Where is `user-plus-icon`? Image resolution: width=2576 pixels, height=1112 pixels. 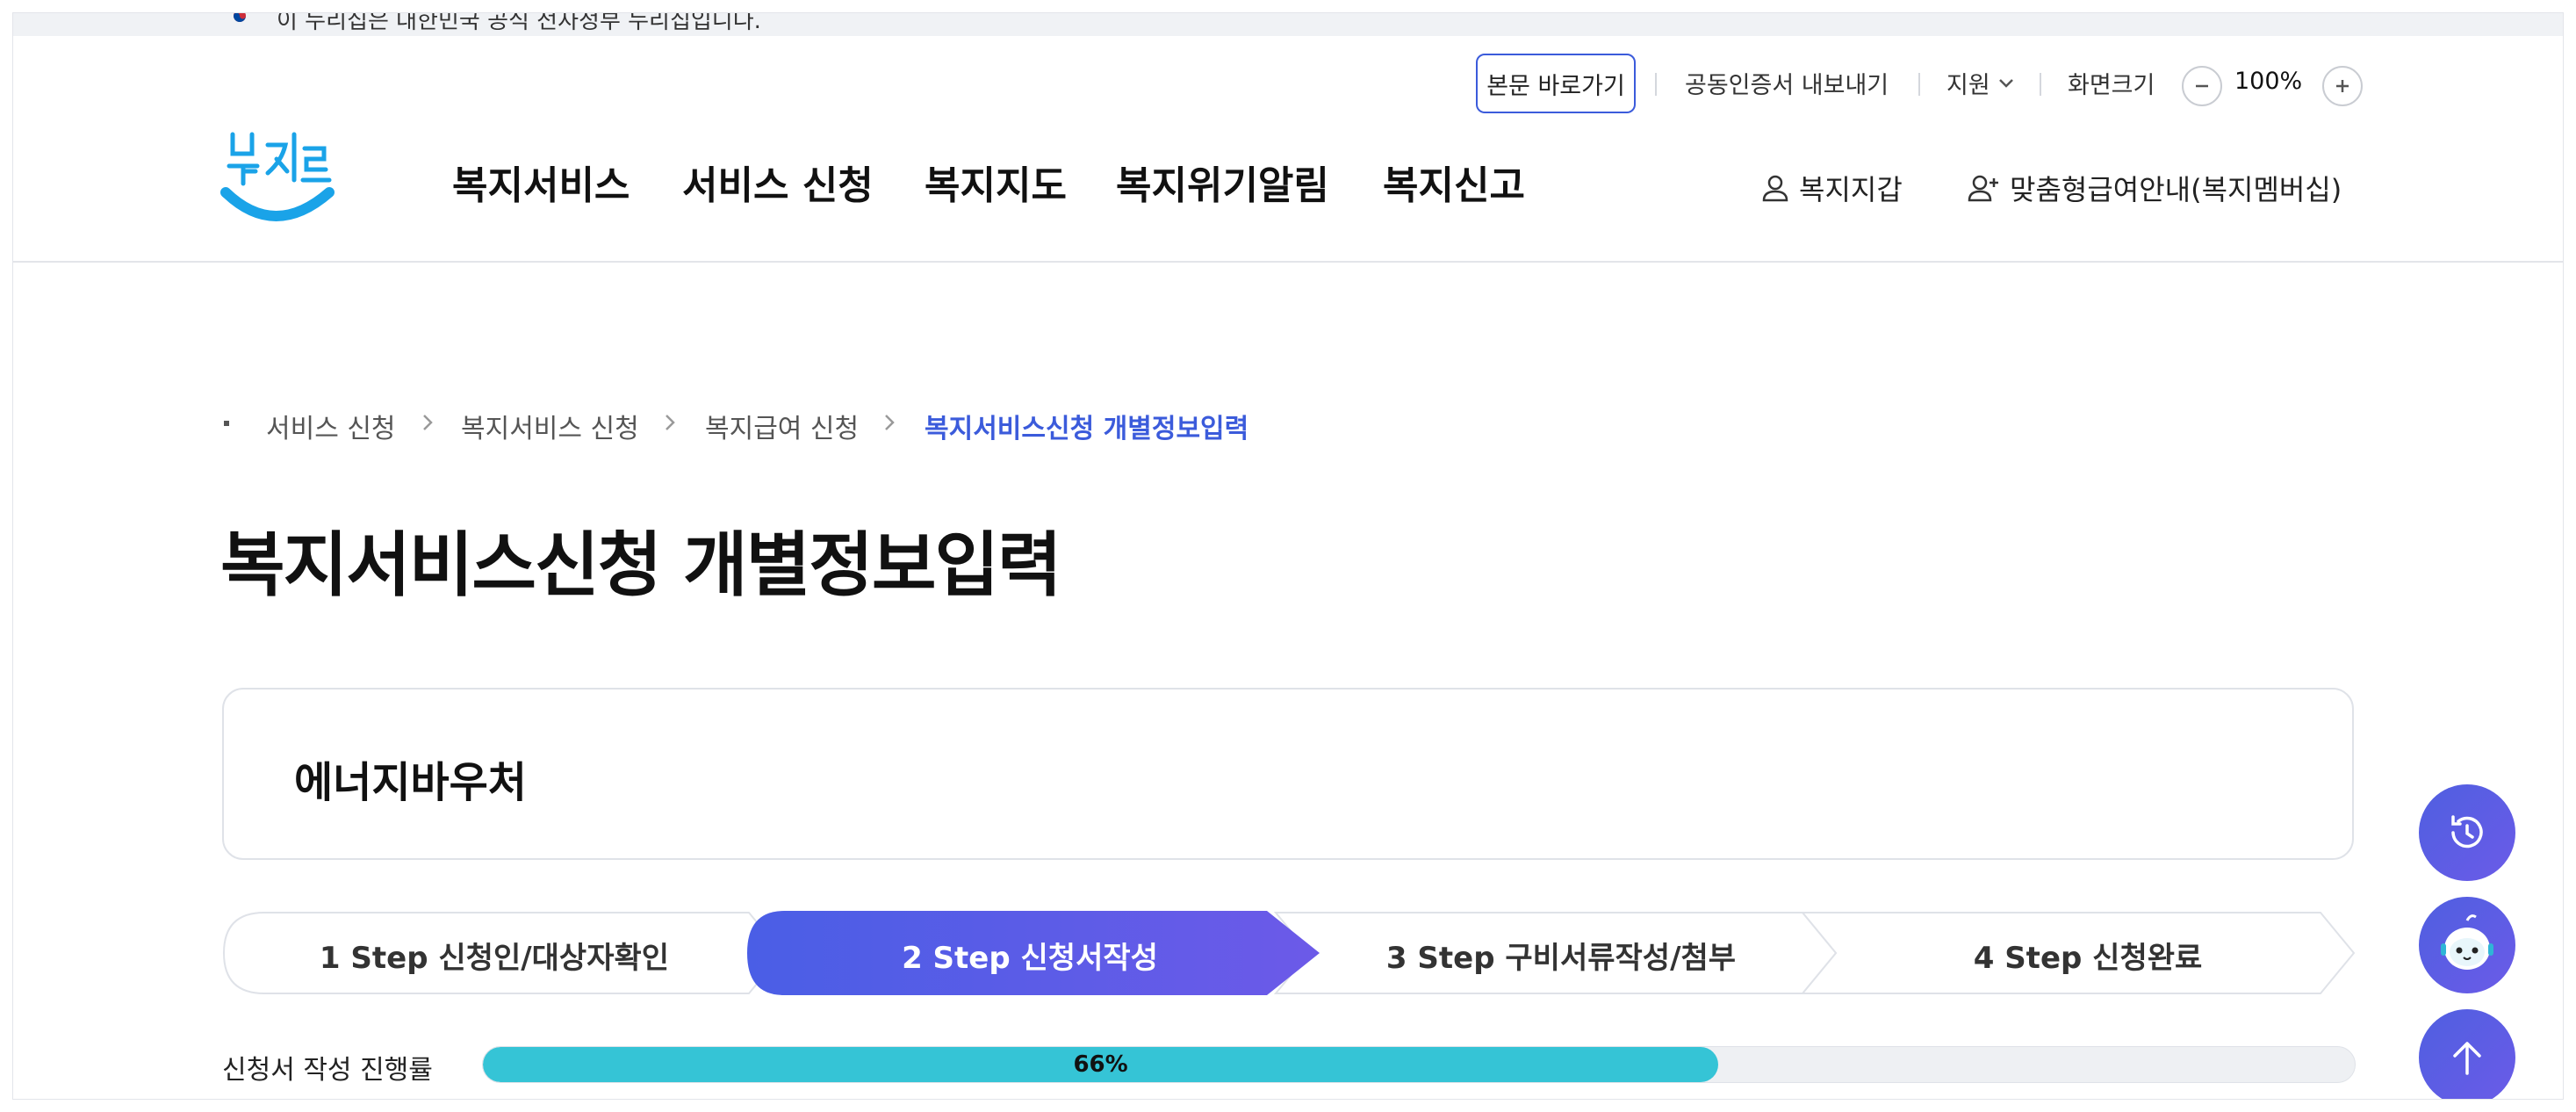 user-plus-icon is located at coordinates (1983, 188).